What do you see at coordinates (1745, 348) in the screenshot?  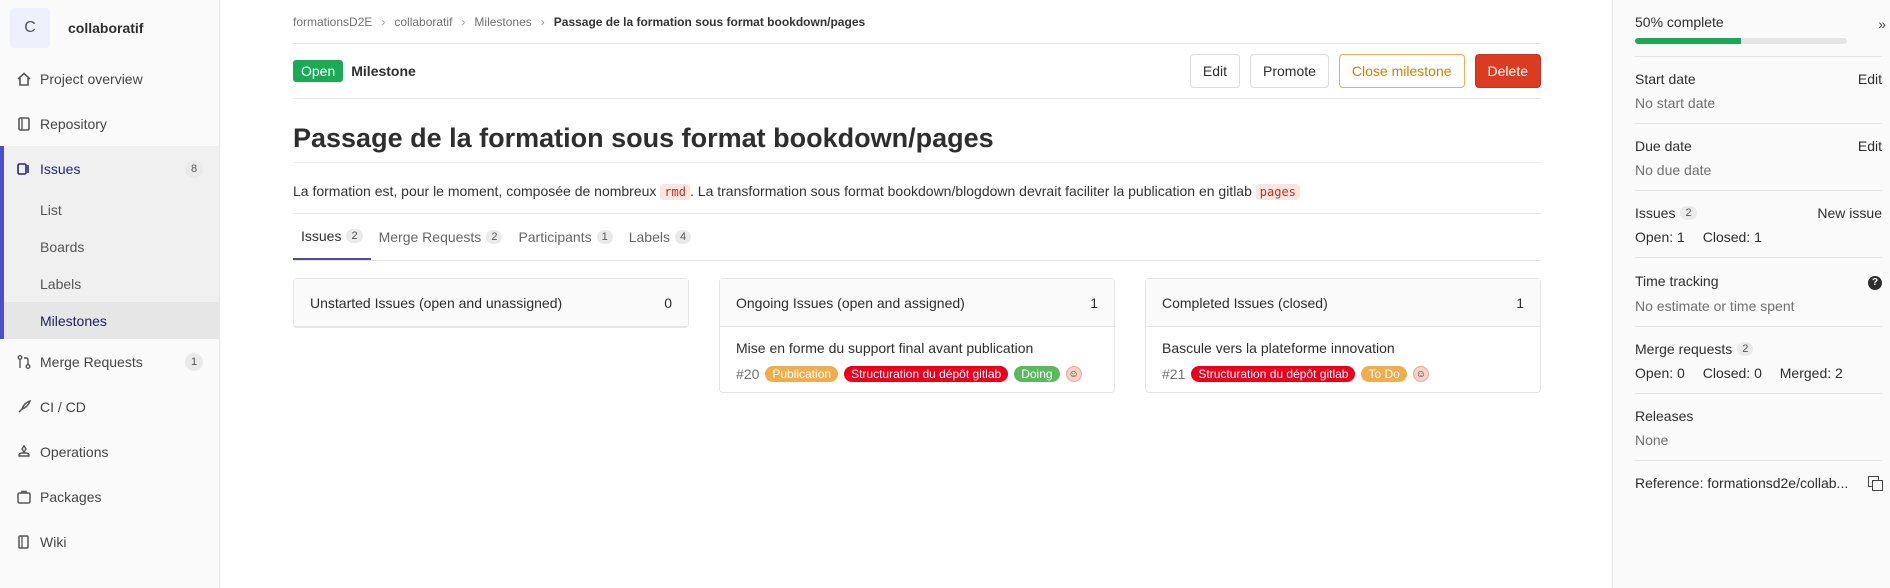 I see `merge-requests-count: 2` at bounding box center [1745, 348].